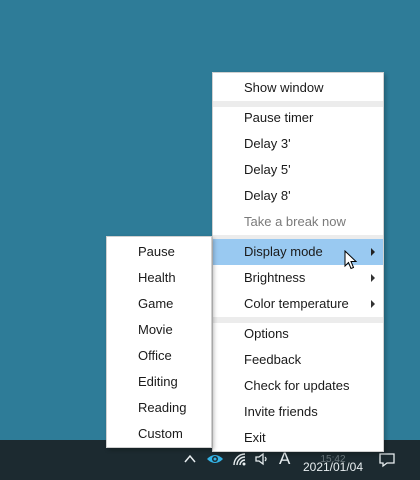 The height and width of the screenshot is (480, 420). I want to click on menu-item-invite-friends: Invite friends, so click(298, 412).